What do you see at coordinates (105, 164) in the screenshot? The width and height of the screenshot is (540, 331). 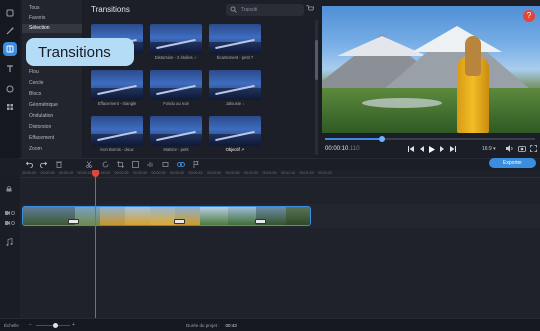 I see `rotate-icon` at bounding box center [105, 164].